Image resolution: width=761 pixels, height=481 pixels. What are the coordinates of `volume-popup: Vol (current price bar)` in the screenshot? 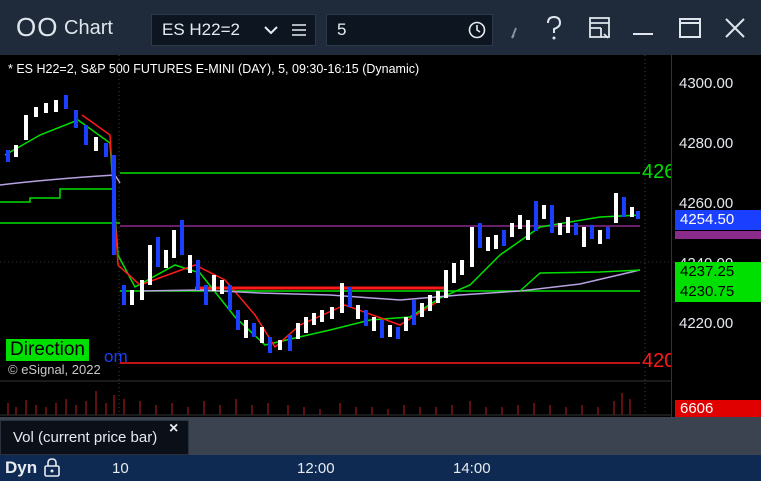 It's located at (94, 437).